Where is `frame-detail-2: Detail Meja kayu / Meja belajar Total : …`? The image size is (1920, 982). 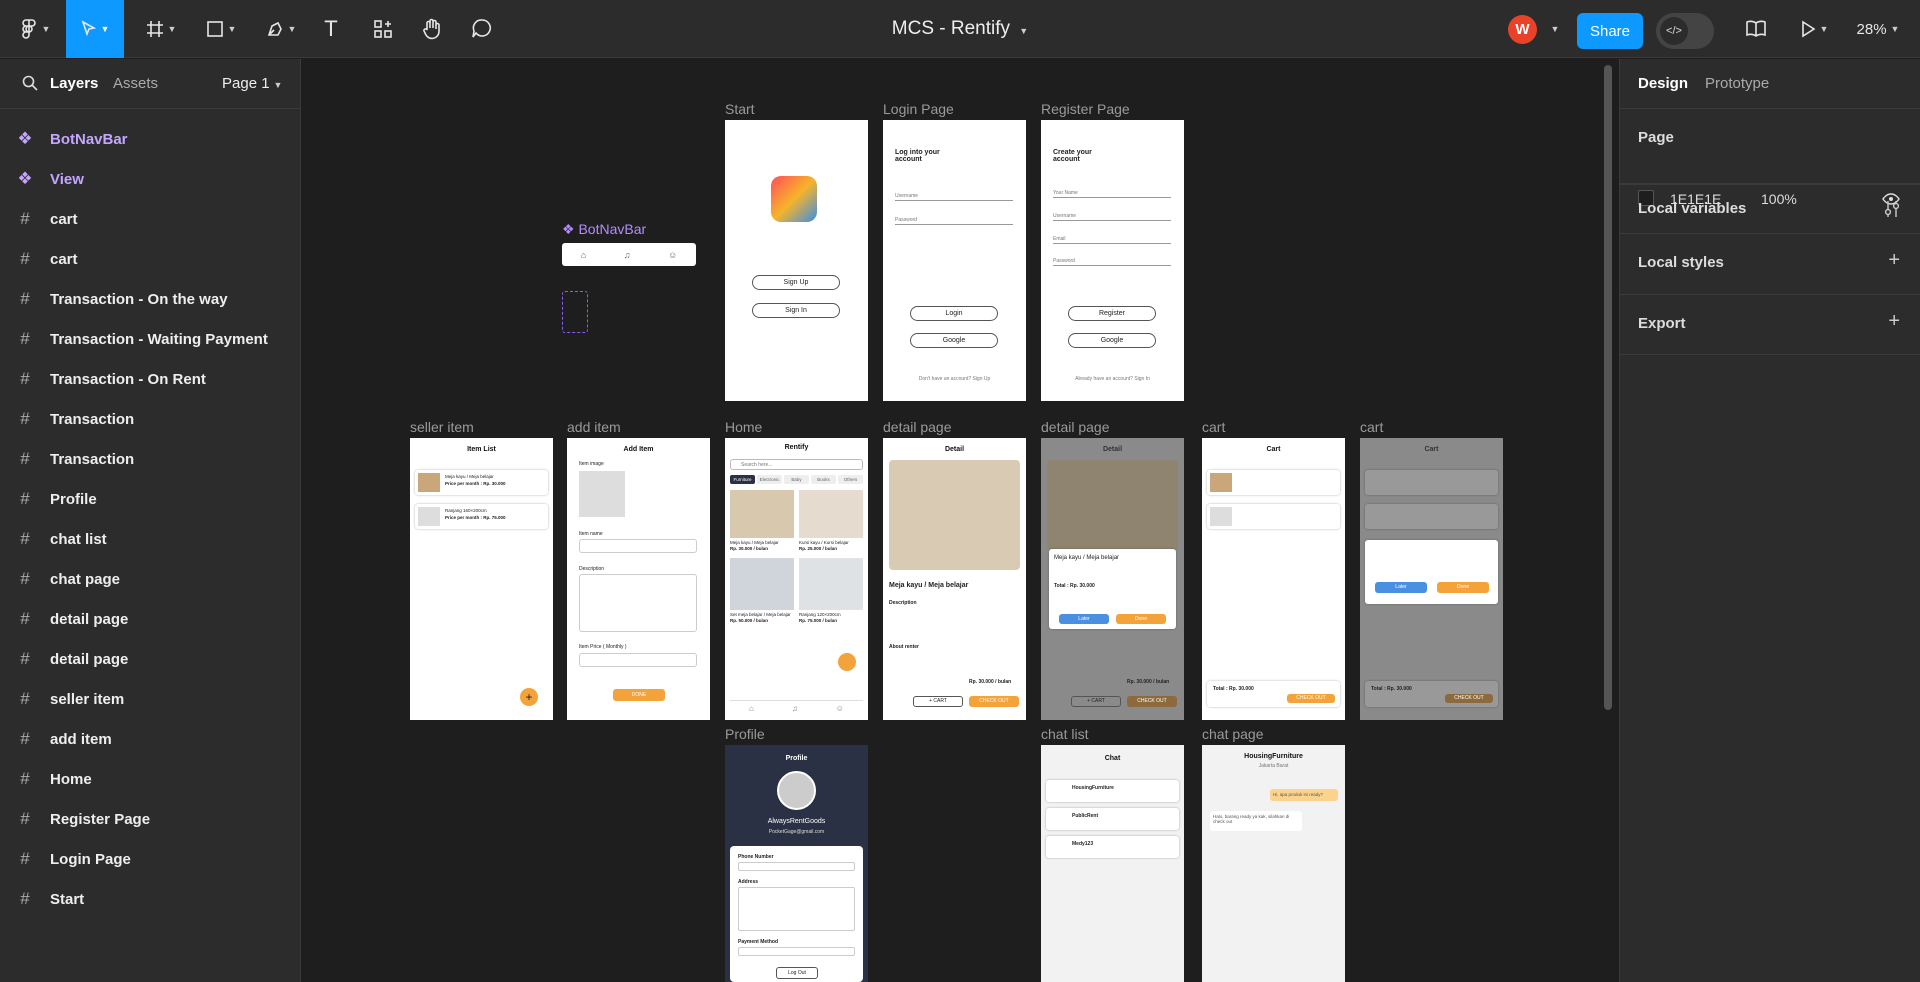
frame-detail-2: Detail Meja kayu / Meja belajar Total : … is located at coordinates (1112, 579).